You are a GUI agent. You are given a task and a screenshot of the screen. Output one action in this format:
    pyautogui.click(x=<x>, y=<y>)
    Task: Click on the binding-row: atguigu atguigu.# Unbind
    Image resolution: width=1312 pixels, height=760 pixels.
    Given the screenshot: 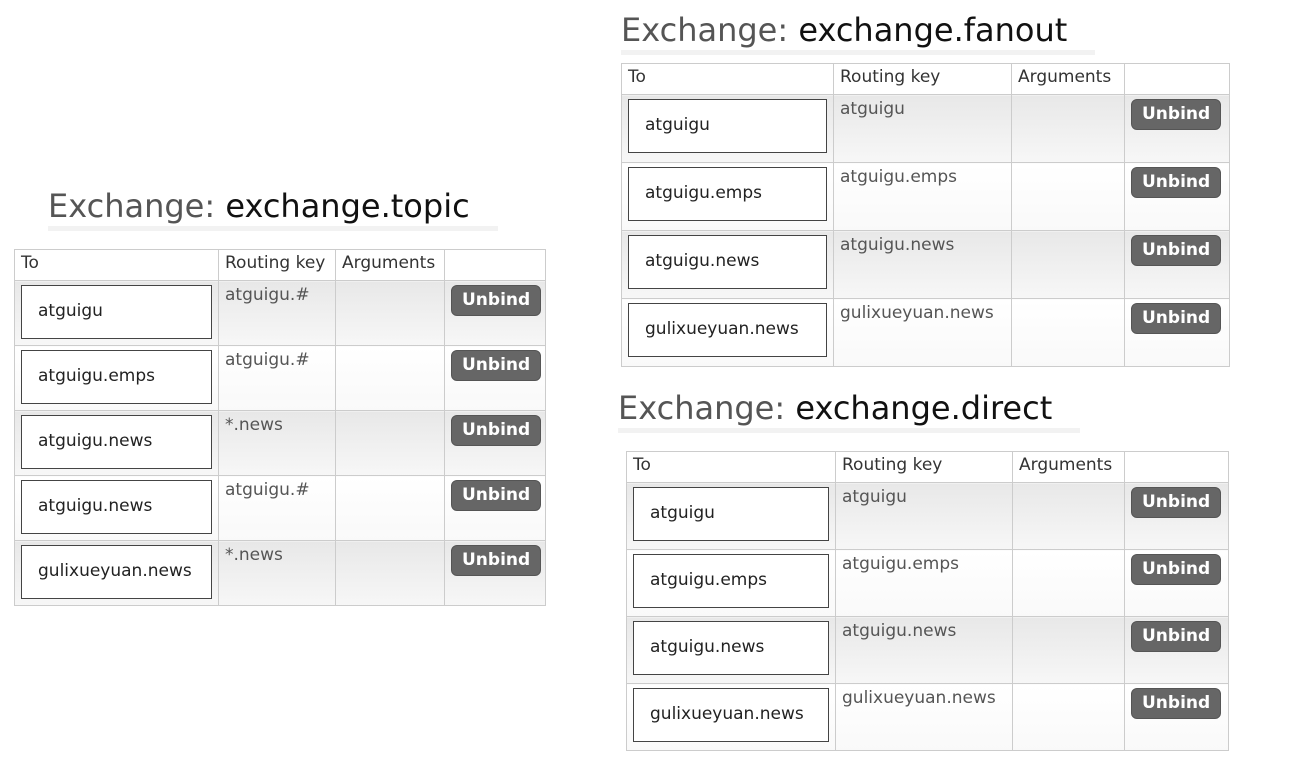 What is the action you would take?
    pyautogui.click(x=280, y=313)
    